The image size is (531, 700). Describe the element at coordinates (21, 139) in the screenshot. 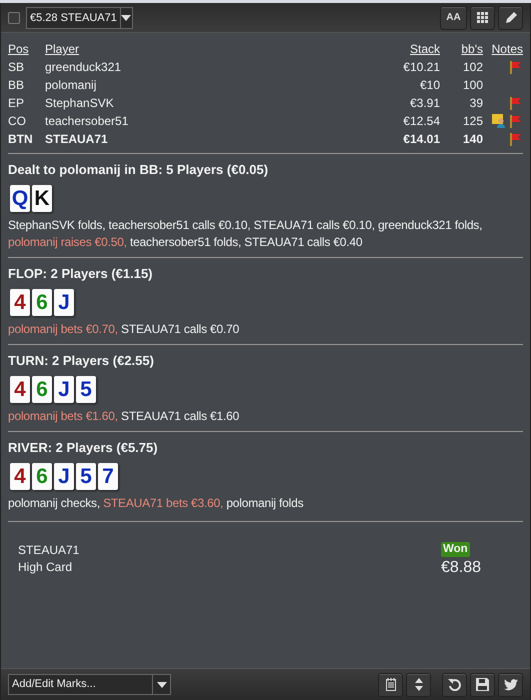

I see `table-cell-text: BTN` at that location.